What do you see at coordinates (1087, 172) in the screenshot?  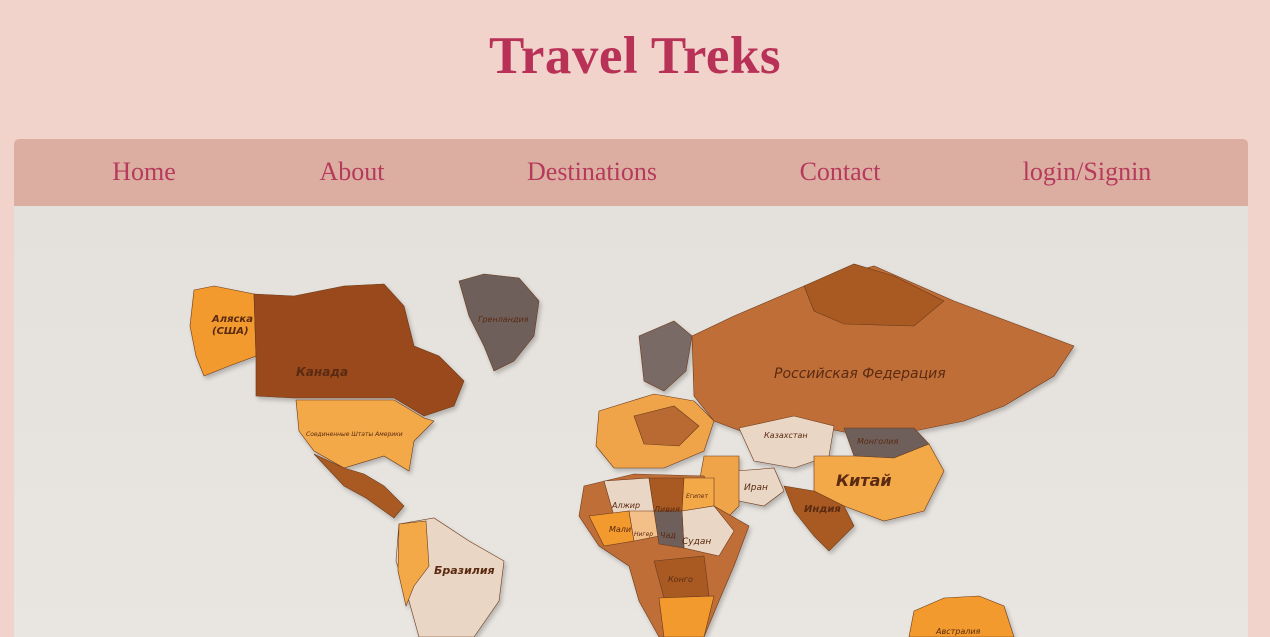 I see `nav-login-signin-link: login/Signin` at bounding box center [1087, 172].